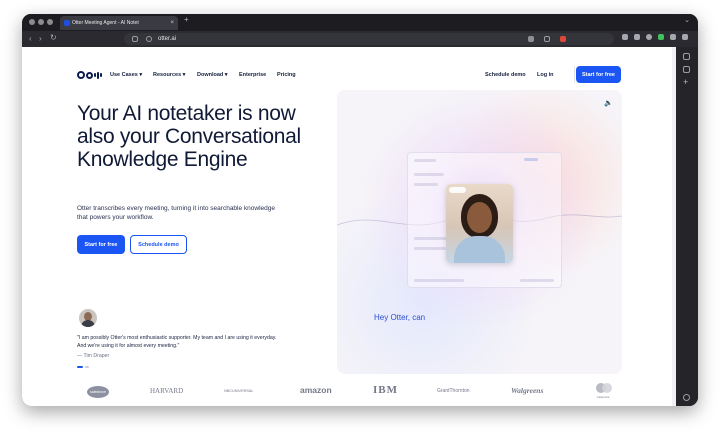 This screenshot has width=720, height=435. What do you see at coordinates (53, 37) in the screenshot?
I see `reload-button: ↻` at bounding box center [53, 37].